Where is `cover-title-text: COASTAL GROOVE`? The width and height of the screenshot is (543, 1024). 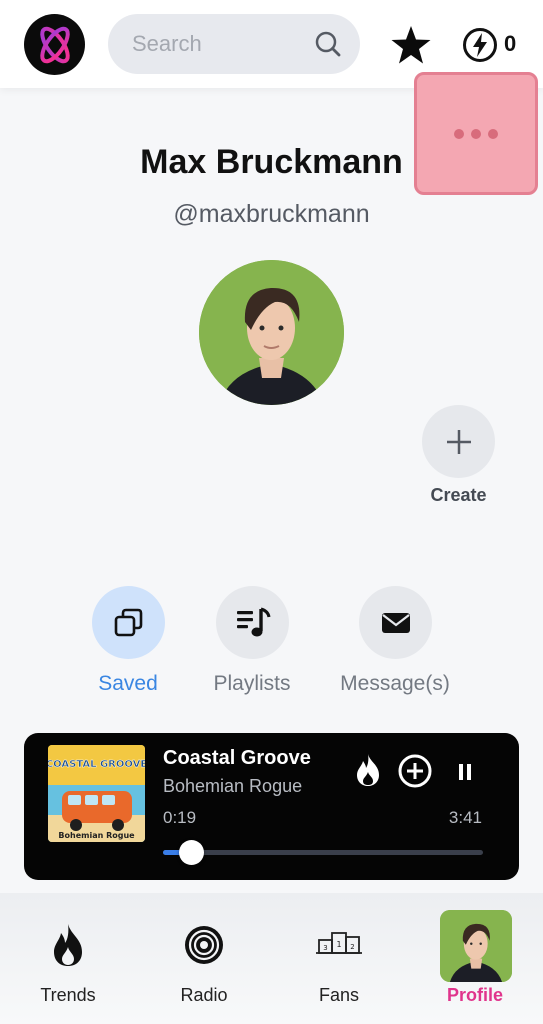 cover-title-text: COASTAL GROOVE is located at coordinates (96, 764).